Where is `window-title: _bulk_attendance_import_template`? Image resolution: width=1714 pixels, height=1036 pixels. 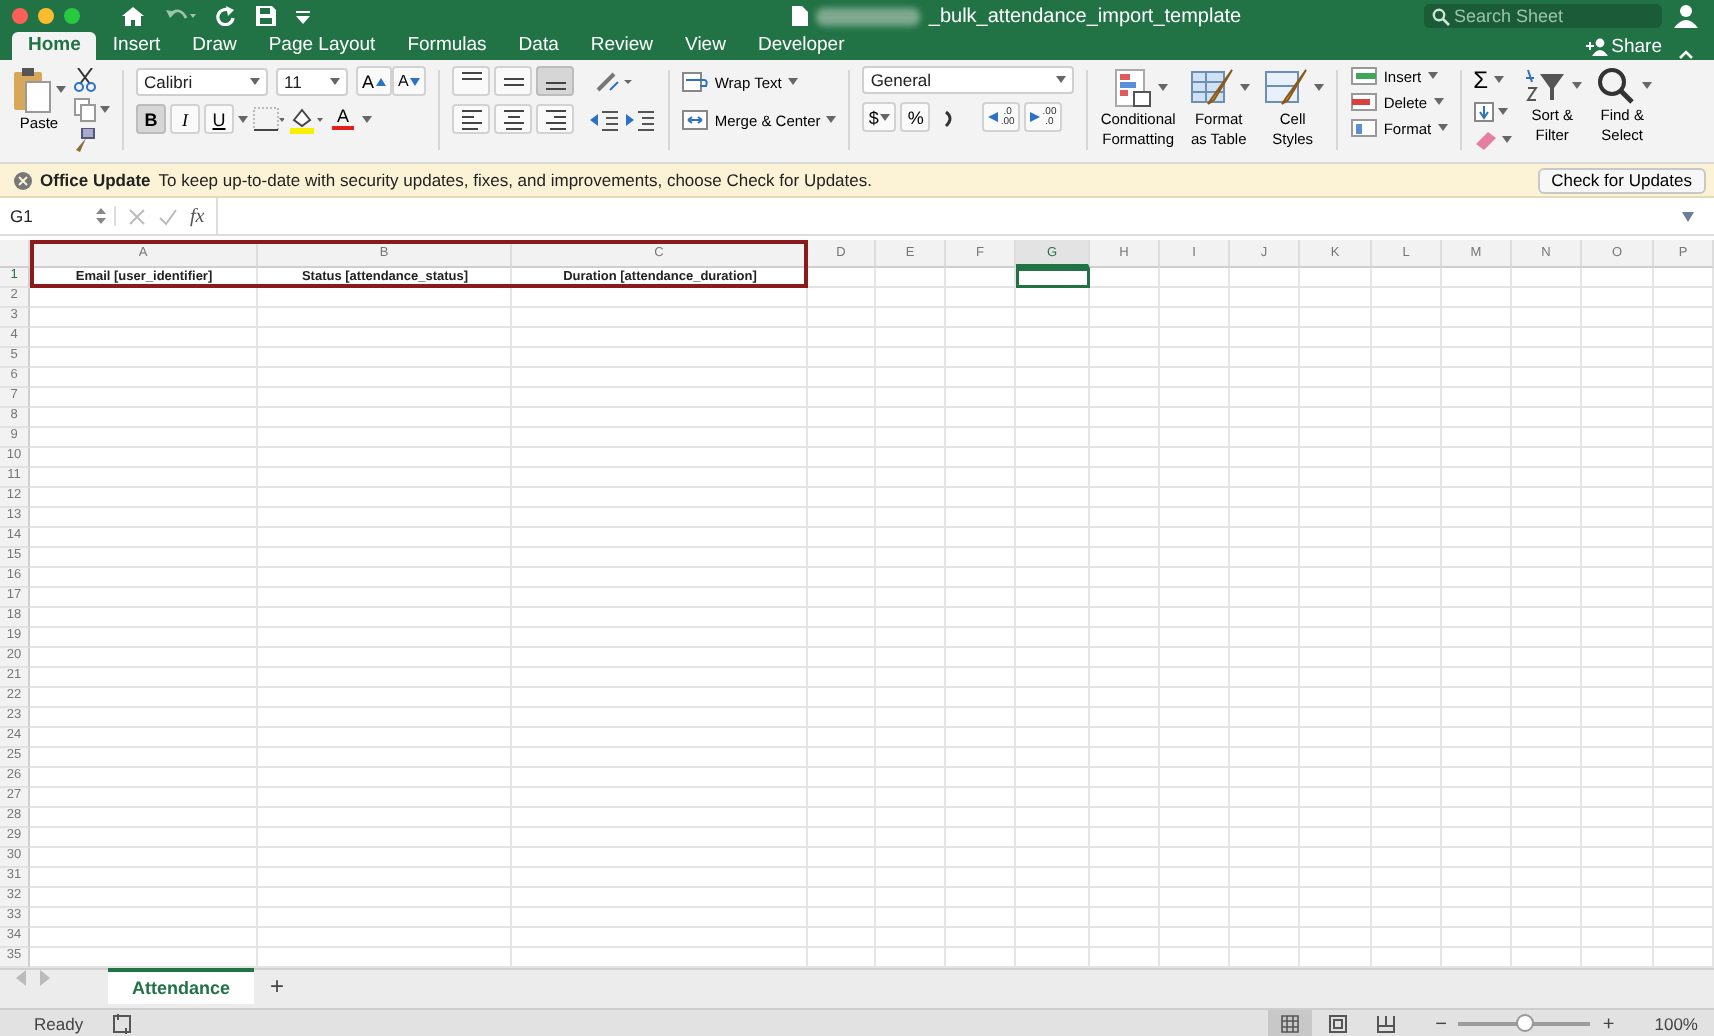
window-title: _bulk_attendance_import_template is located at coordinates (1085, 16).